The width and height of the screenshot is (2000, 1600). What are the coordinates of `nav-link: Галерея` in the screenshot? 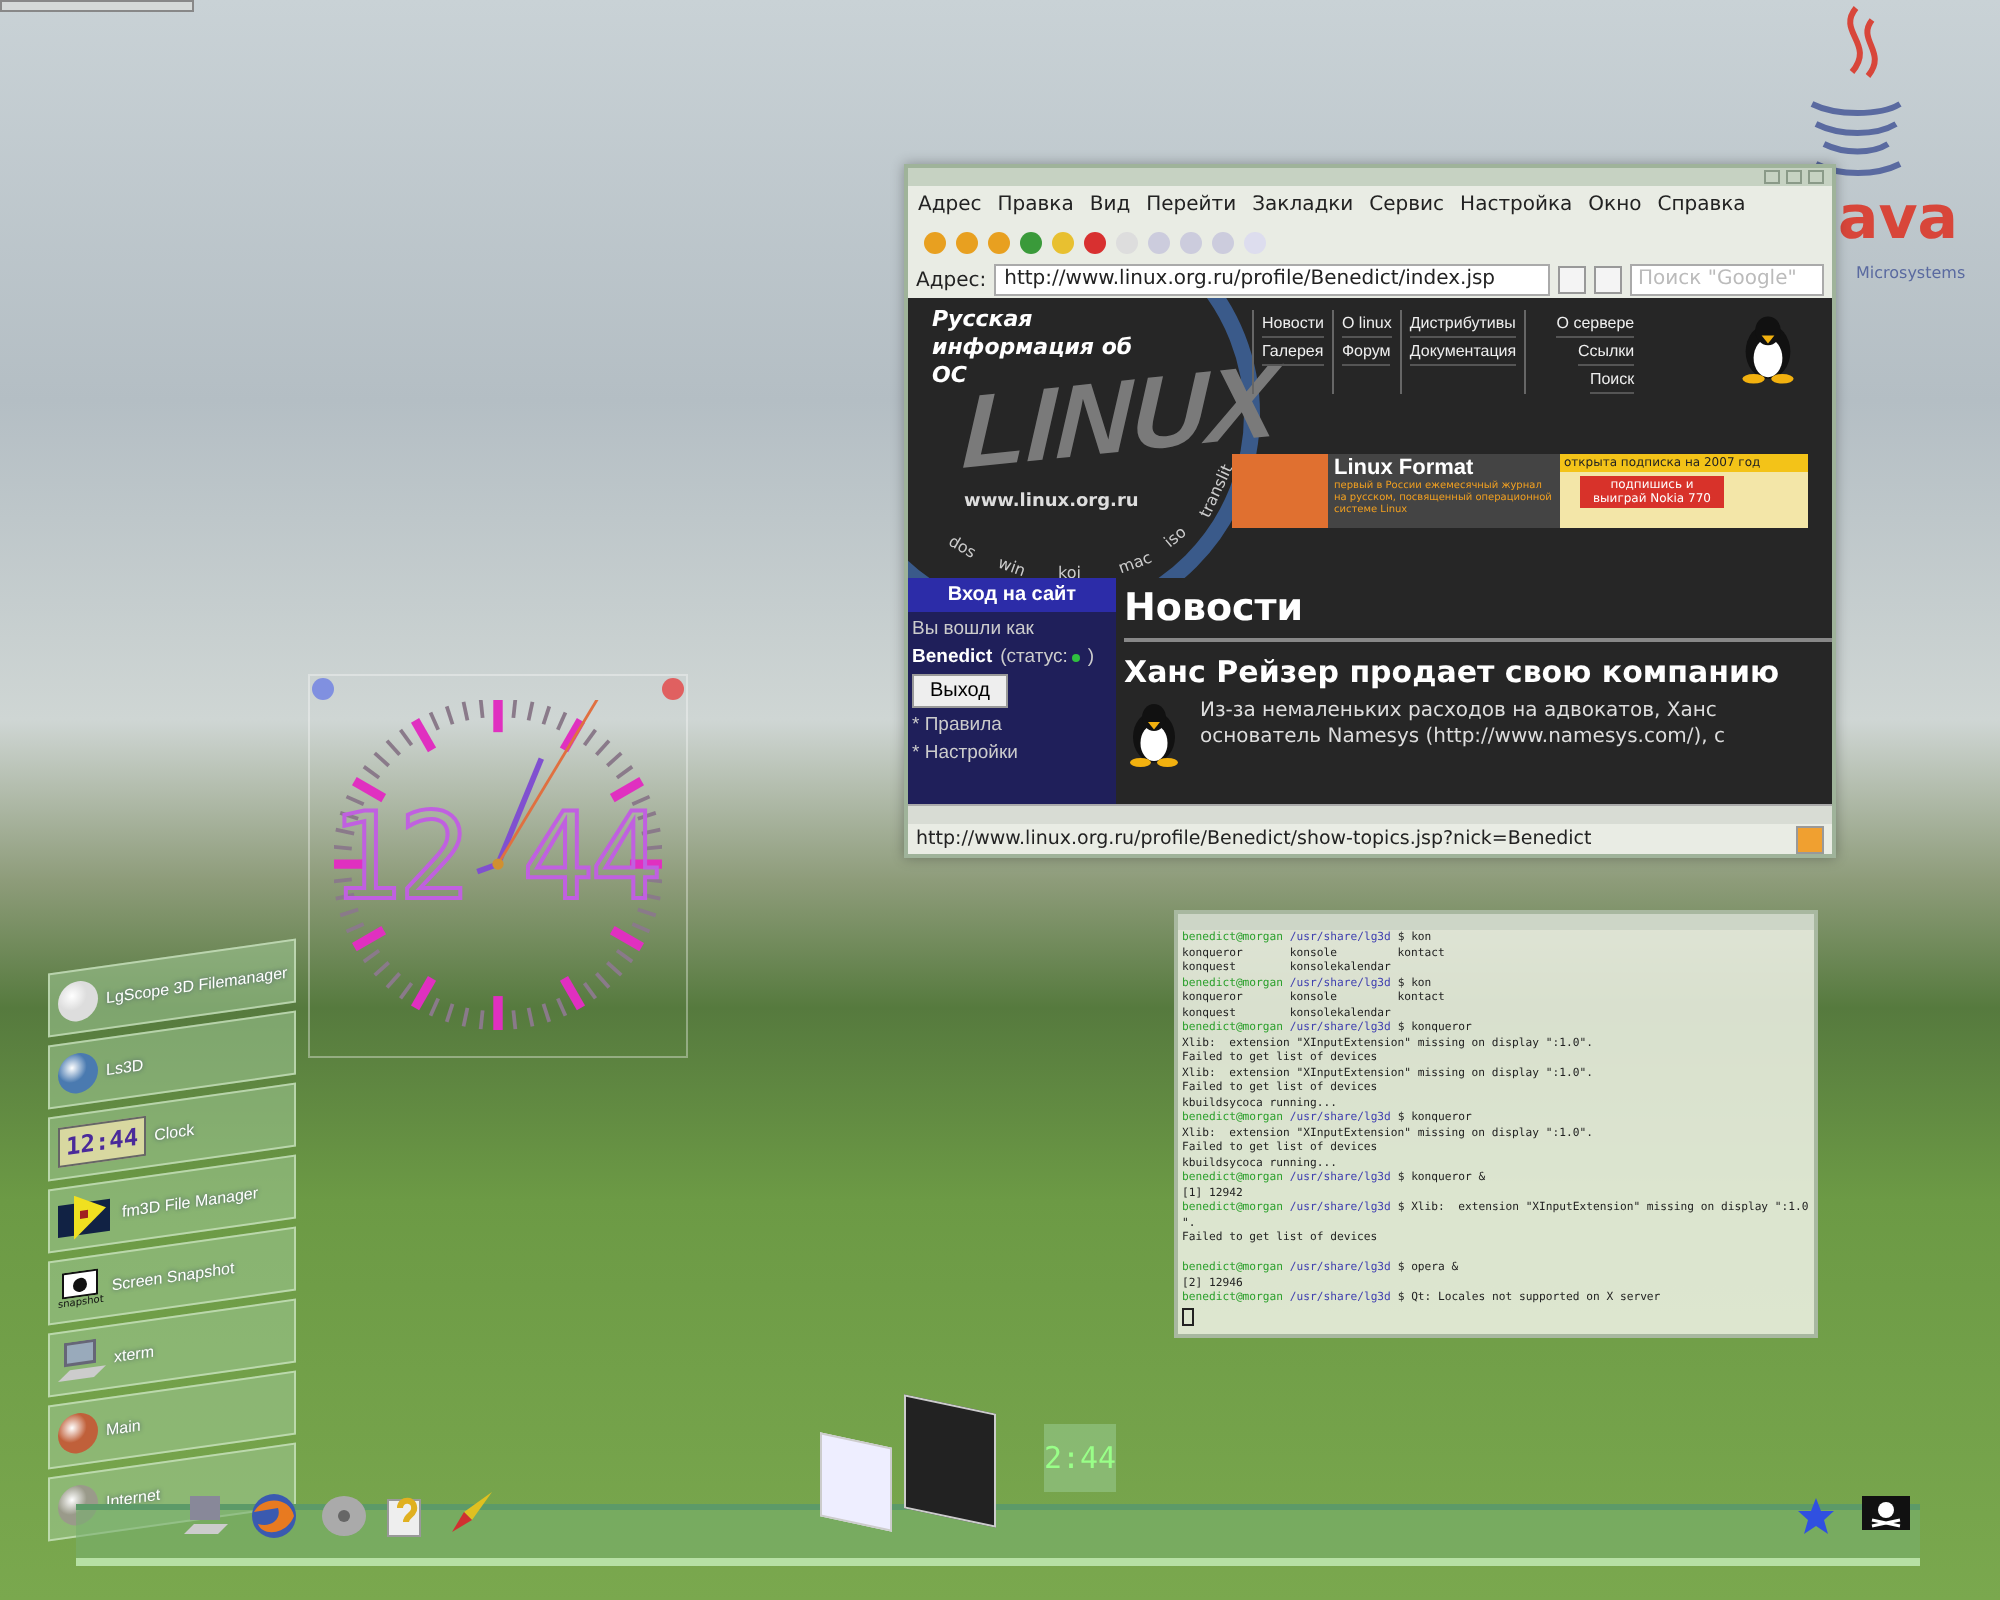 It's located at (1293, 352).